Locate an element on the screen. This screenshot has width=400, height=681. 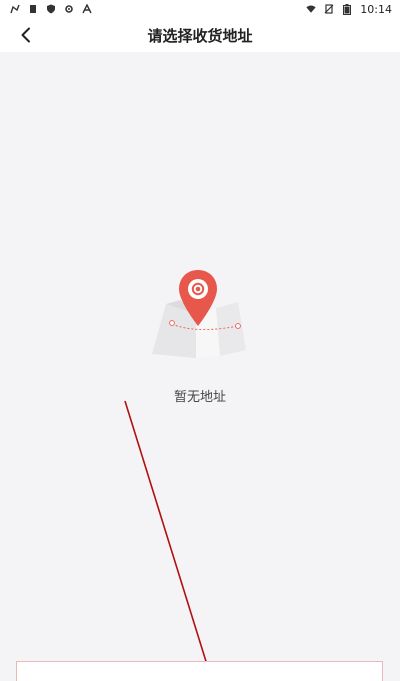
status-bar-left is located at coordinates (51, 9).